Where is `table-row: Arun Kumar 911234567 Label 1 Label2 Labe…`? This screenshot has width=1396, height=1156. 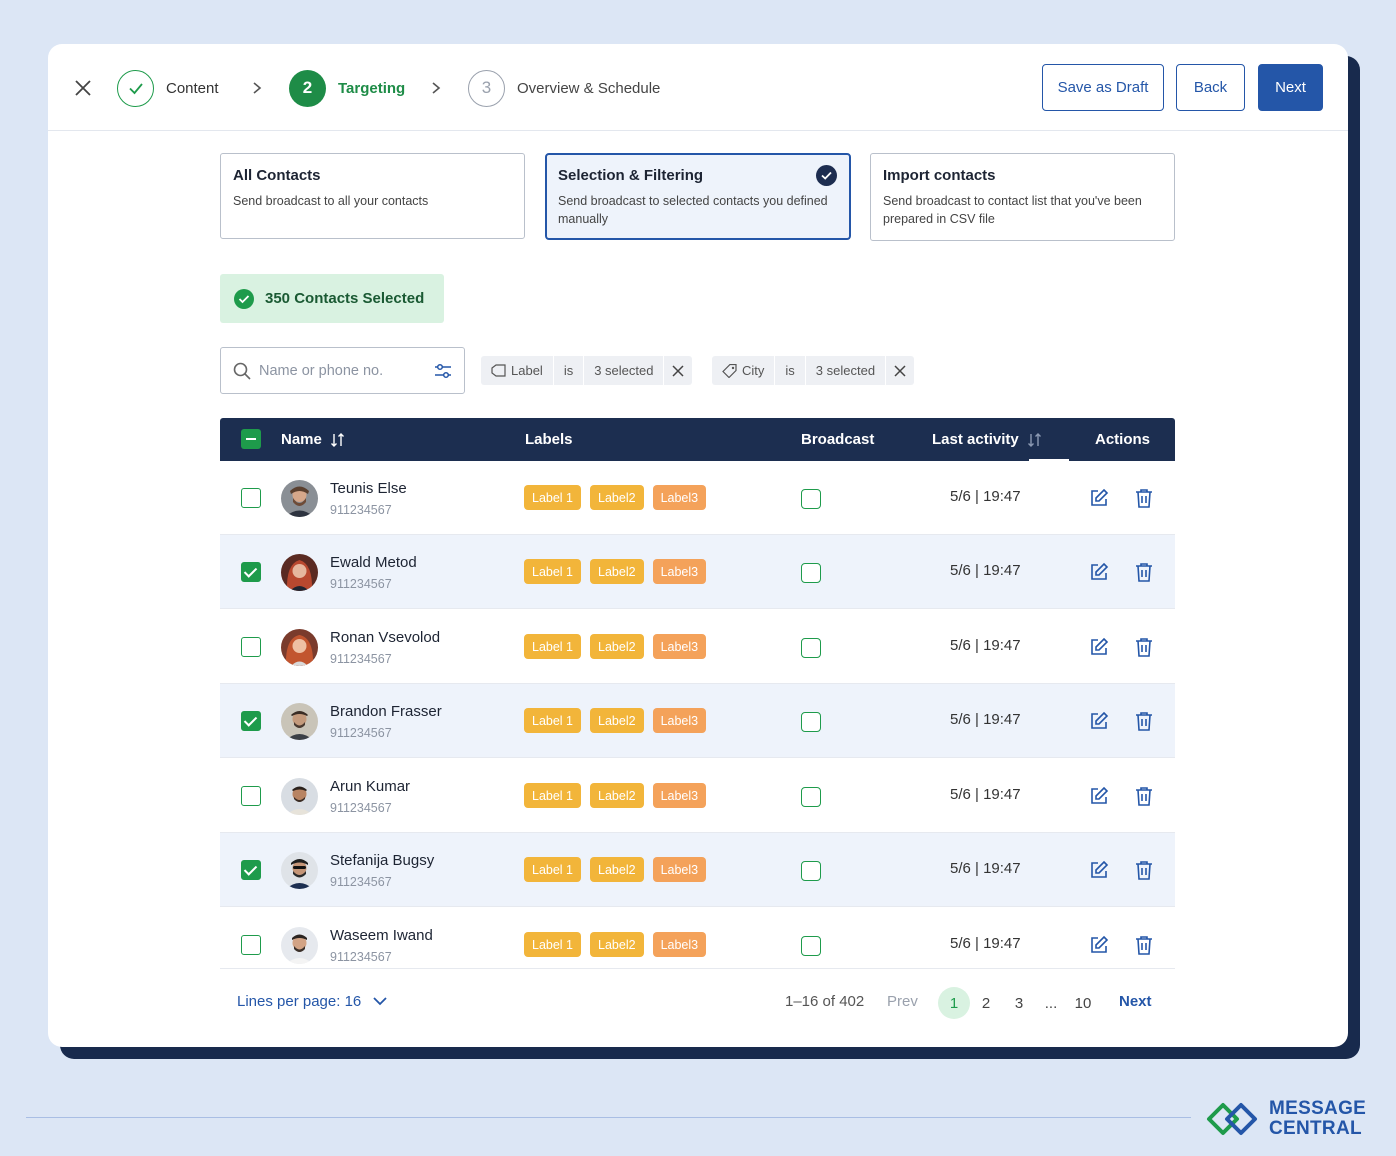
table-row: Arun Kumar 911234567 Label 1 Label2 Labe… is located at coordinates (697, 796).